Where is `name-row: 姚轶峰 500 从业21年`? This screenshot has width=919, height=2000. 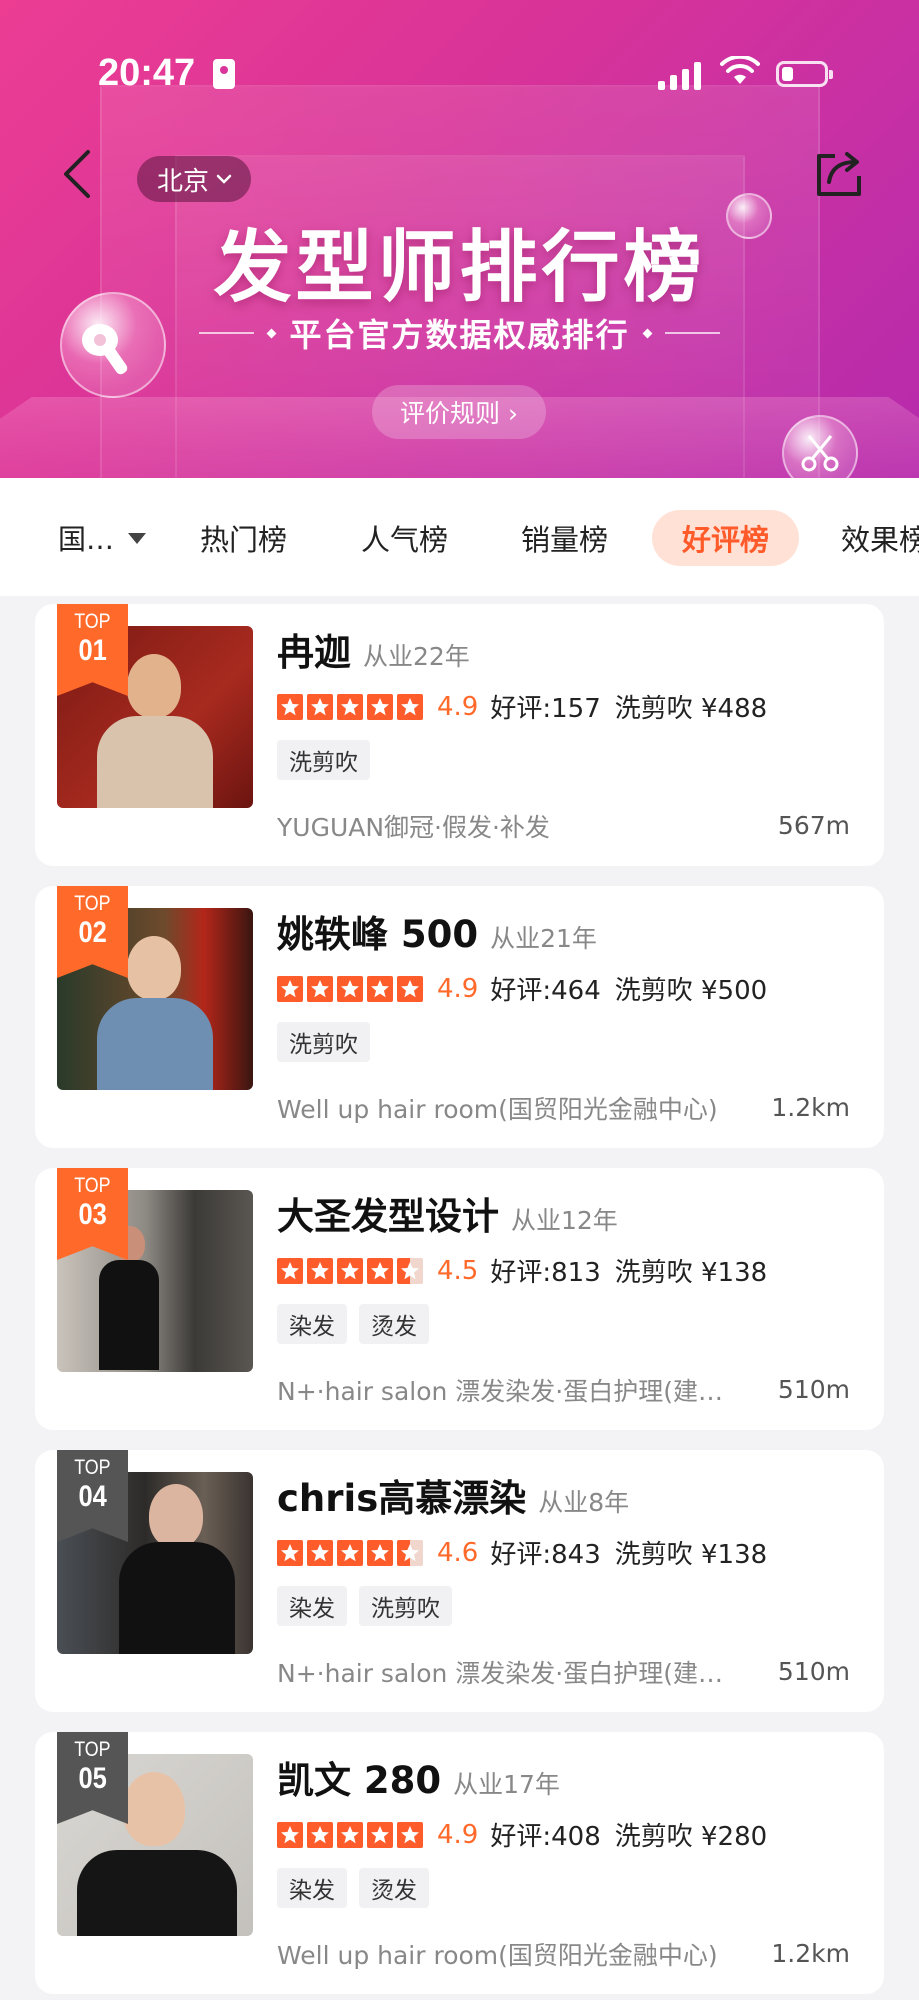
name-row: 姚轶峰 500 从业21年 is located at coordinates (437, 931).